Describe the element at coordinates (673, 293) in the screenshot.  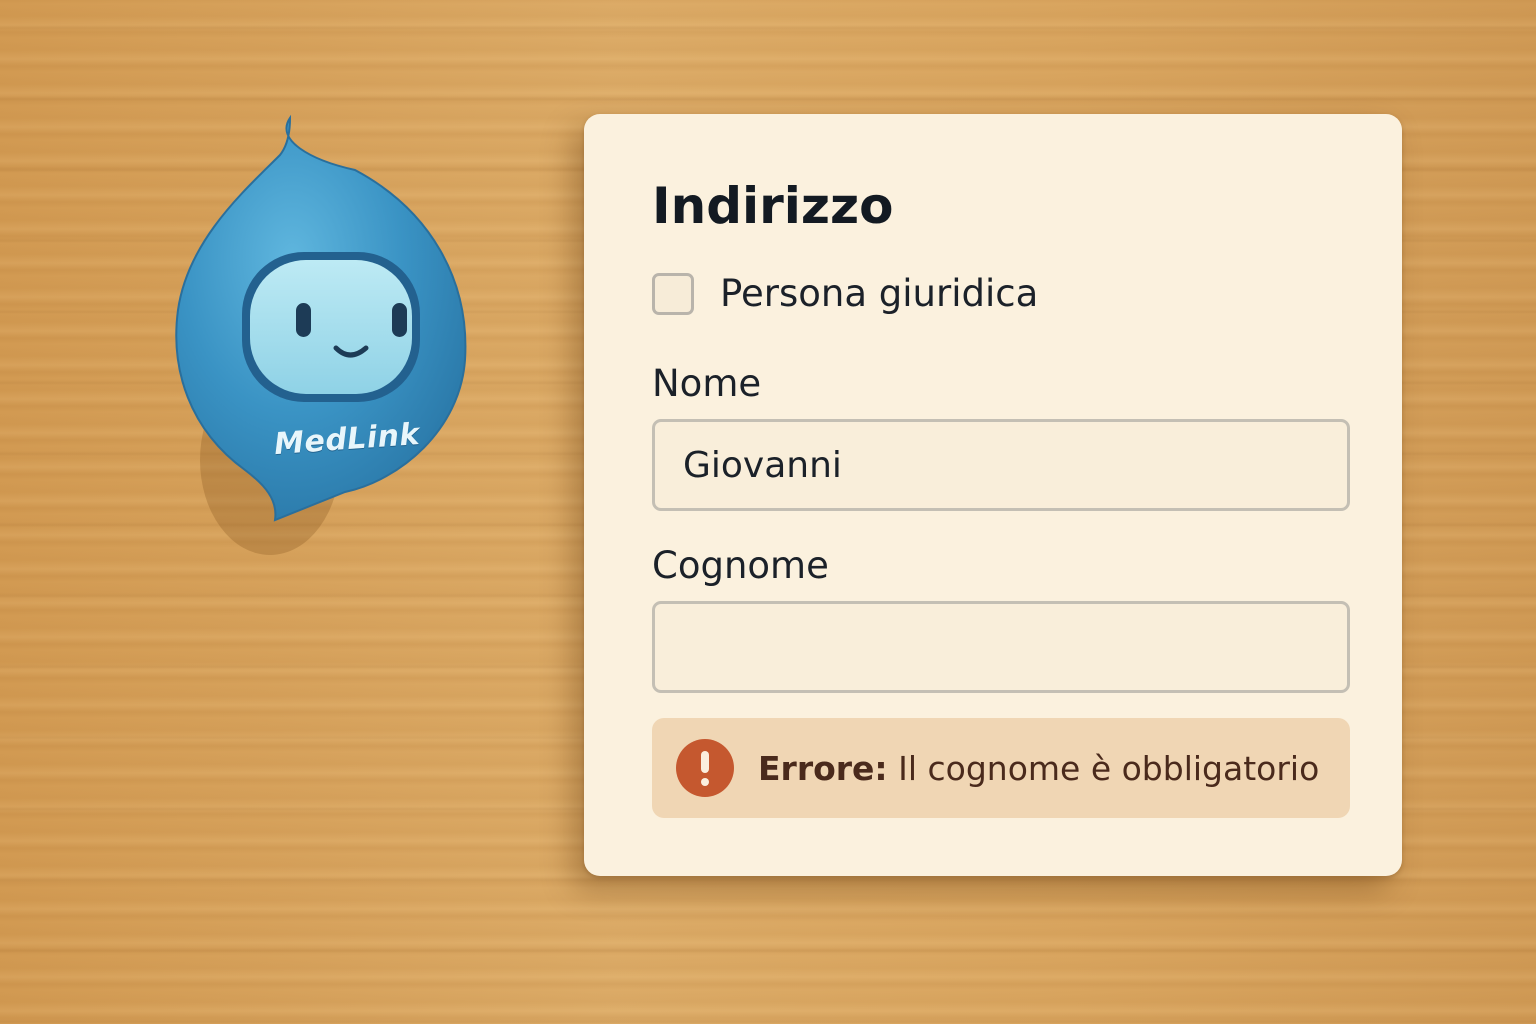
I see `legal-entity-checkbox` at that location.